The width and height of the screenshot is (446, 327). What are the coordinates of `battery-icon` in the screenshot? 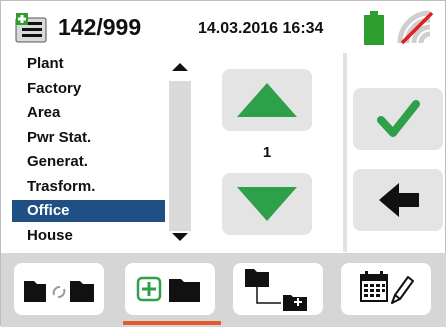 It's located at (374, 28).